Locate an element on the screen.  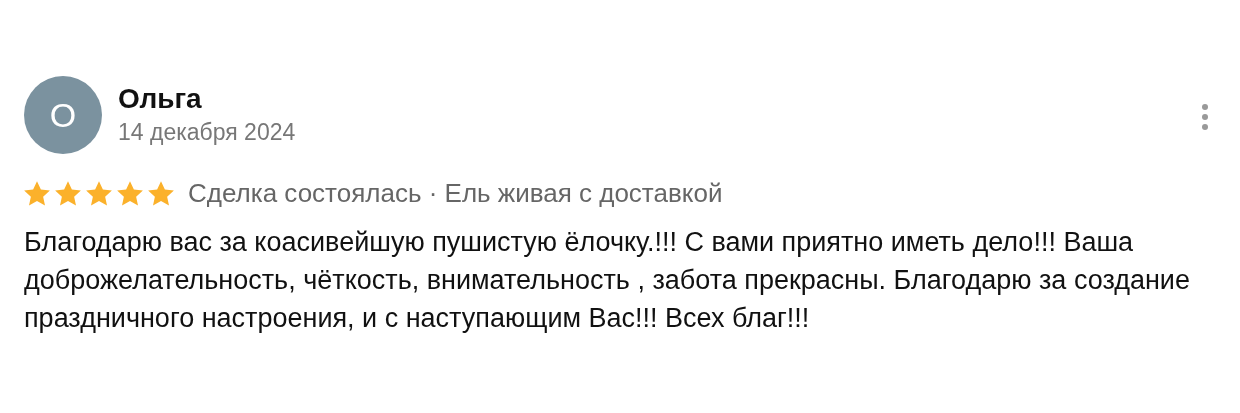
author-name: Ольга is located at coordinates (160, 99).